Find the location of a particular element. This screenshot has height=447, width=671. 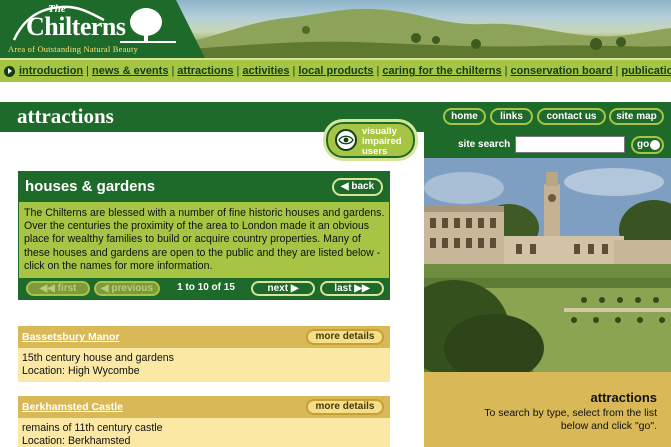

site-map-button: site map is located at coordinates (636, 116).